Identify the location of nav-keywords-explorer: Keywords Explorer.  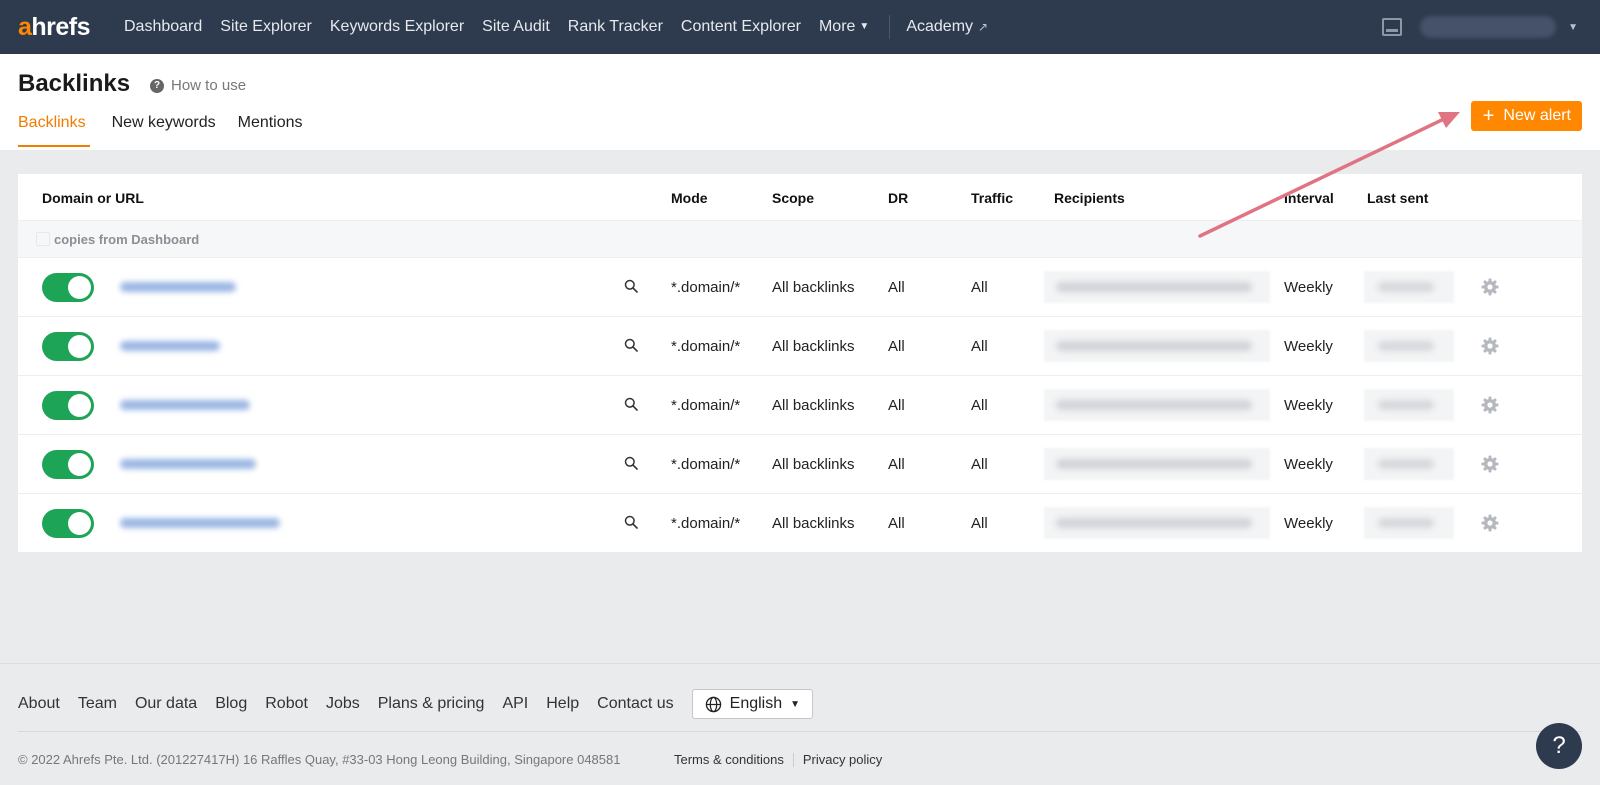
(397, 27).